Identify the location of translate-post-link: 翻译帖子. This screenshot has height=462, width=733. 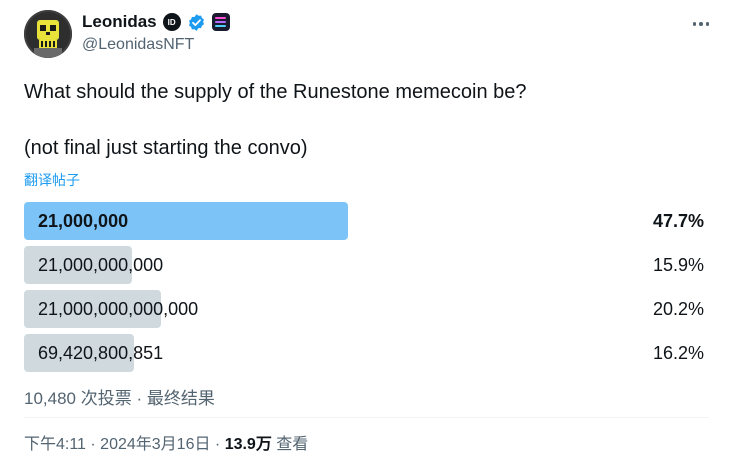
(52, 180).